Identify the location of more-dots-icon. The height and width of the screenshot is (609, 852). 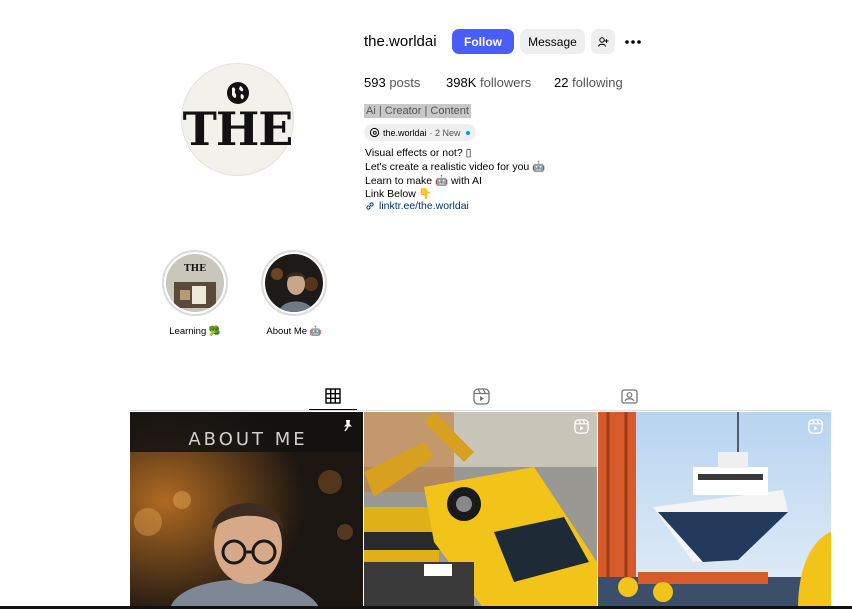
(633, 41).